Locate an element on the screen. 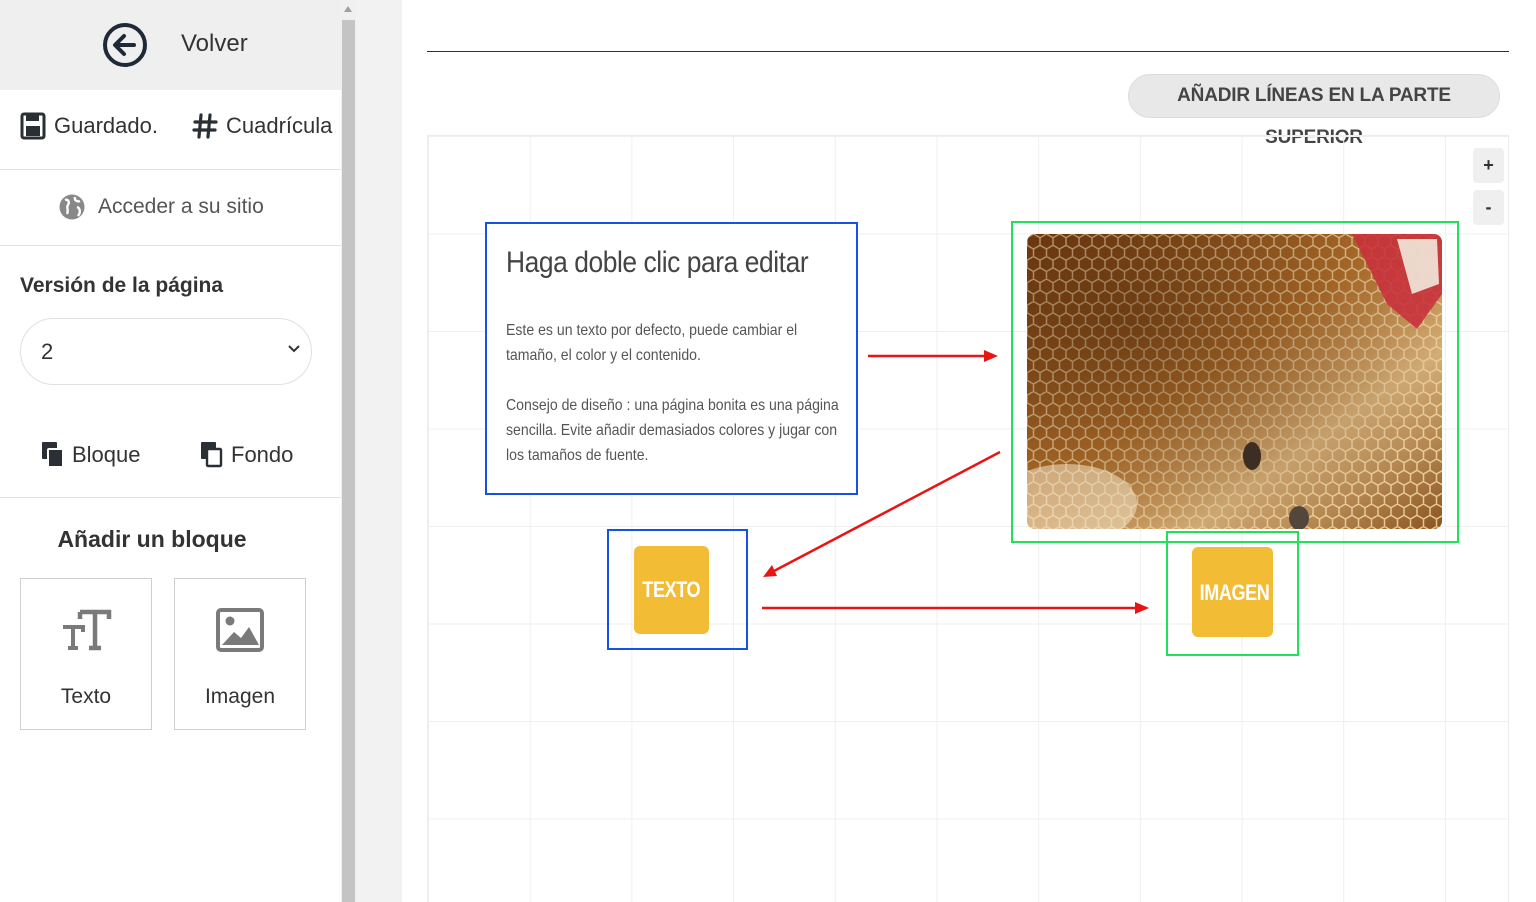 The image size is (1536, 902). add-block-title: Añadir un bloque is located at coordinates (152, 539).